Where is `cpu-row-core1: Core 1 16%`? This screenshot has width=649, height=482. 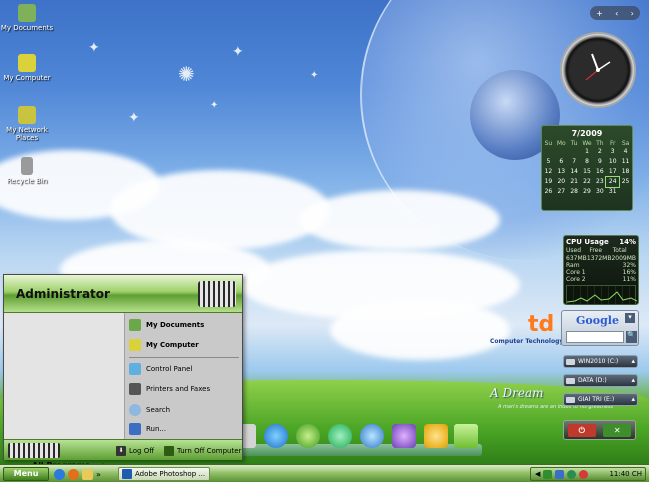
cpu-row-core1: Core 1 16% is located at coordinates (601, 272).